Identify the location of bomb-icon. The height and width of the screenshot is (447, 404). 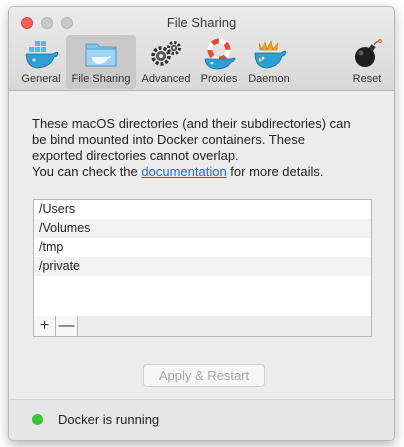
(368, 53).